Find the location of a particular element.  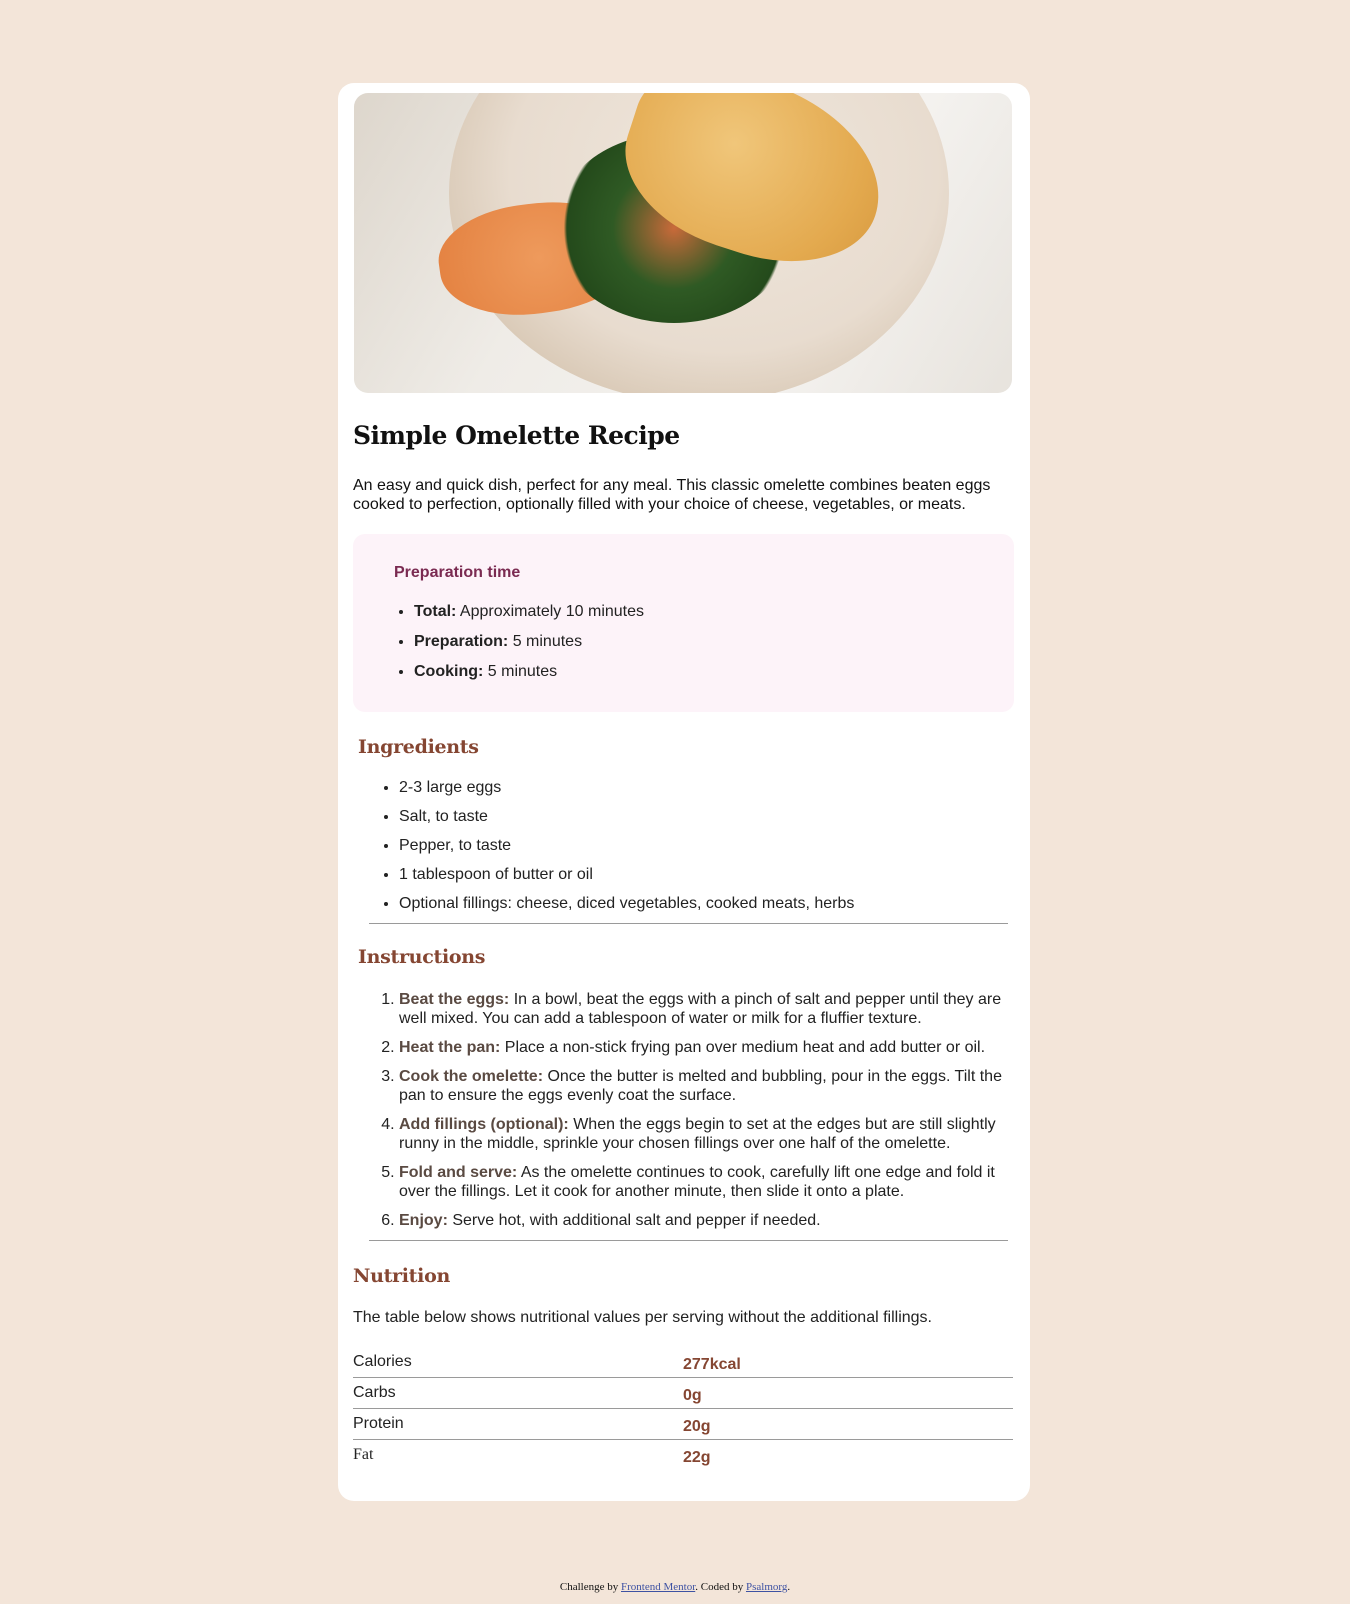

table-row: Fat 22g is located at coordinates (683, 1455).